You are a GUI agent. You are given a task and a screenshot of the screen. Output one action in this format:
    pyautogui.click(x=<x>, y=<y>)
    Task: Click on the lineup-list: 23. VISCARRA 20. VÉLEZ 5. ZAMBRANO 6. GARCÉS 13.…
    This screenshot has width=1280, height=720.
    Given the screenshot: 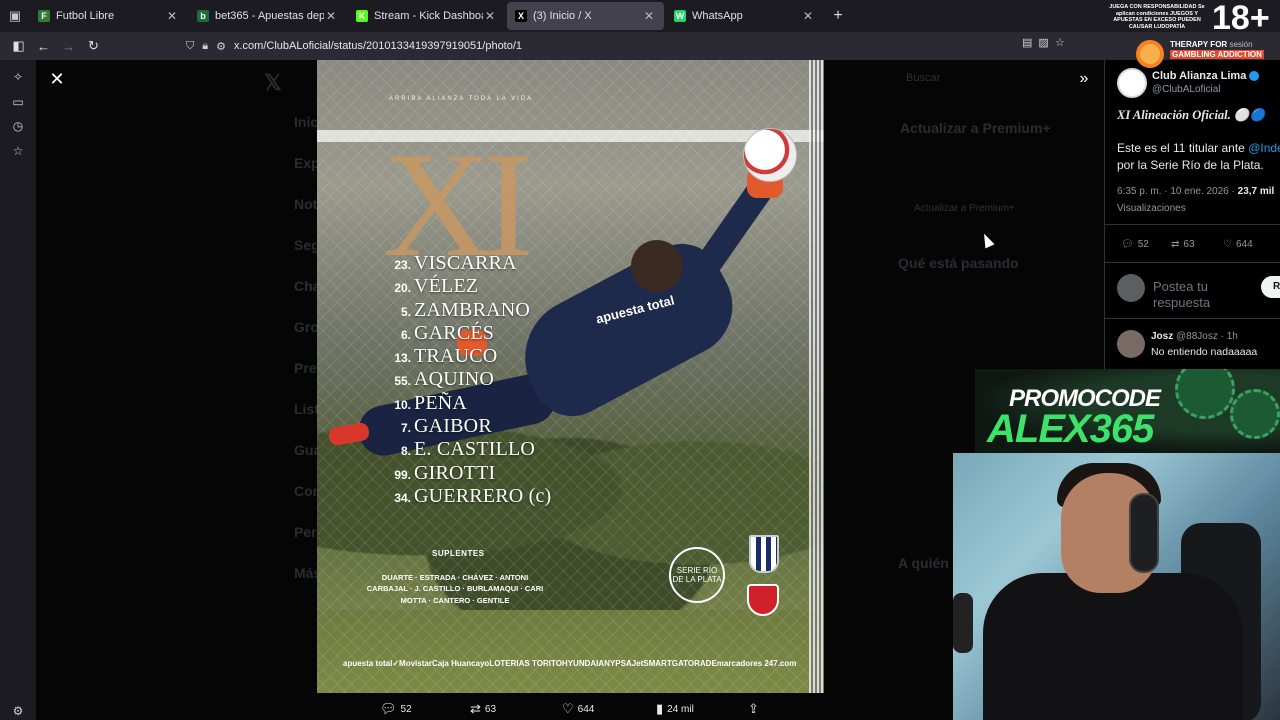 What is the action you would take?
    pyautogui.click(x=468, y=380)
    